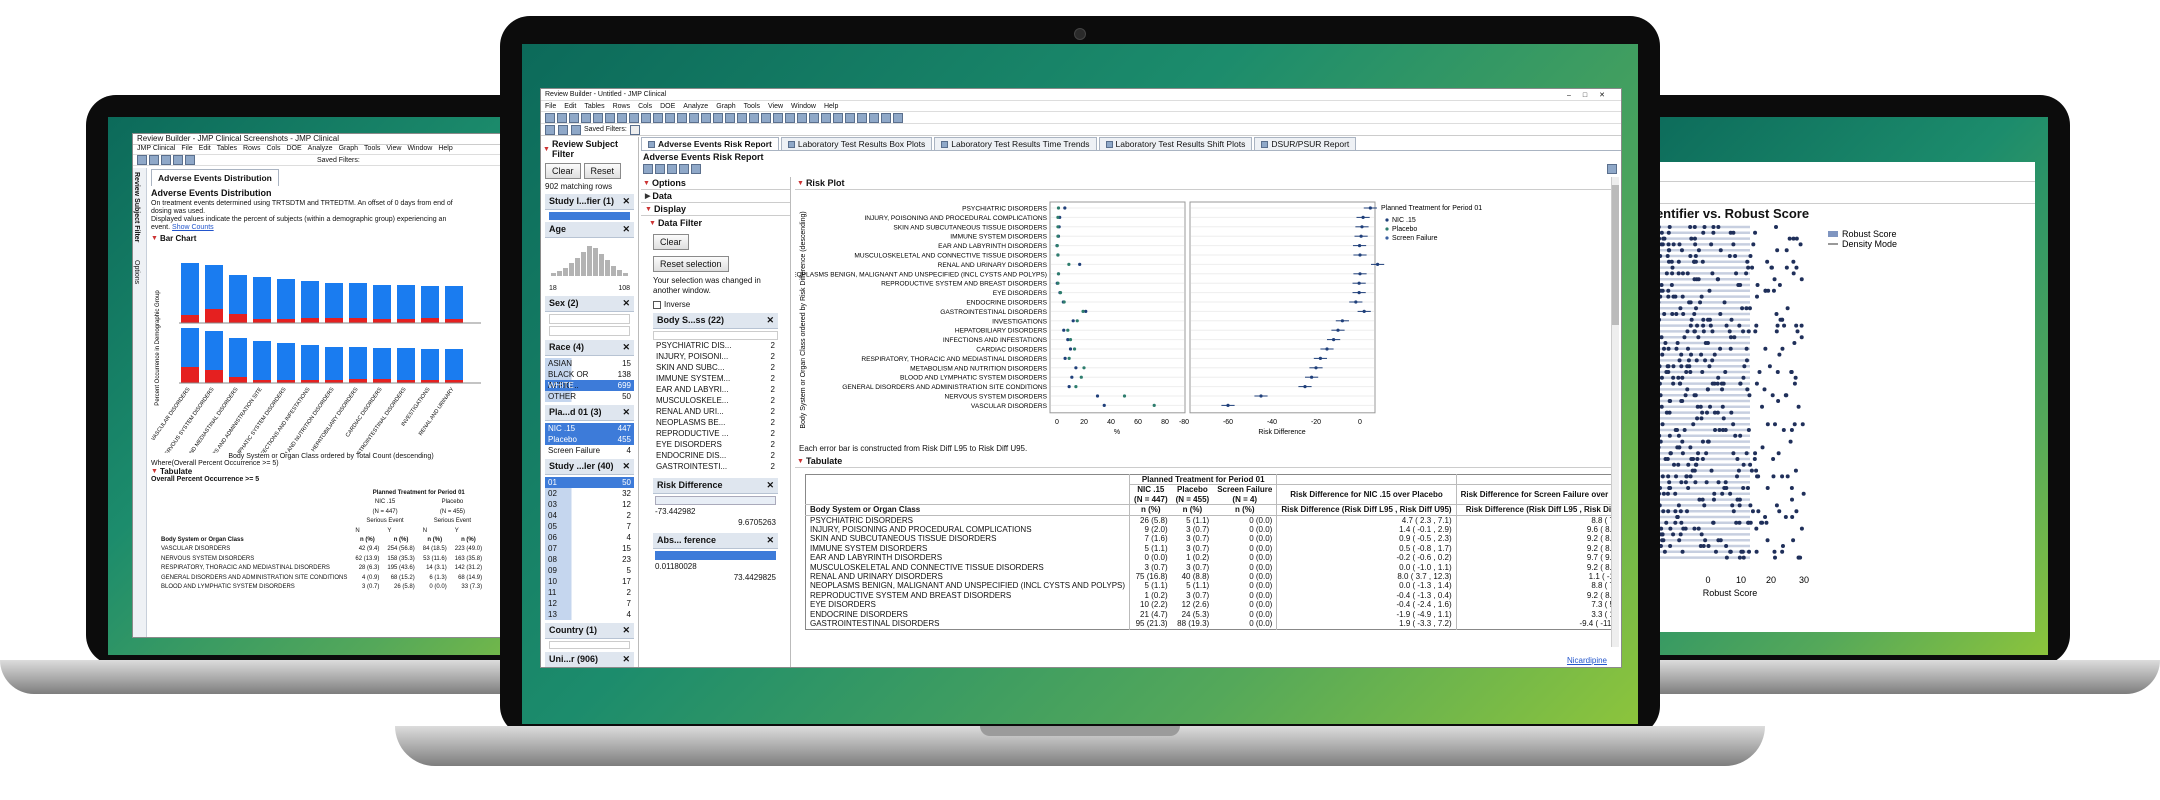  What do you see at coordinates (715, 577) in the screenshot?
I see `abs-max: 73.4429825` at bounding box center [715, 577].